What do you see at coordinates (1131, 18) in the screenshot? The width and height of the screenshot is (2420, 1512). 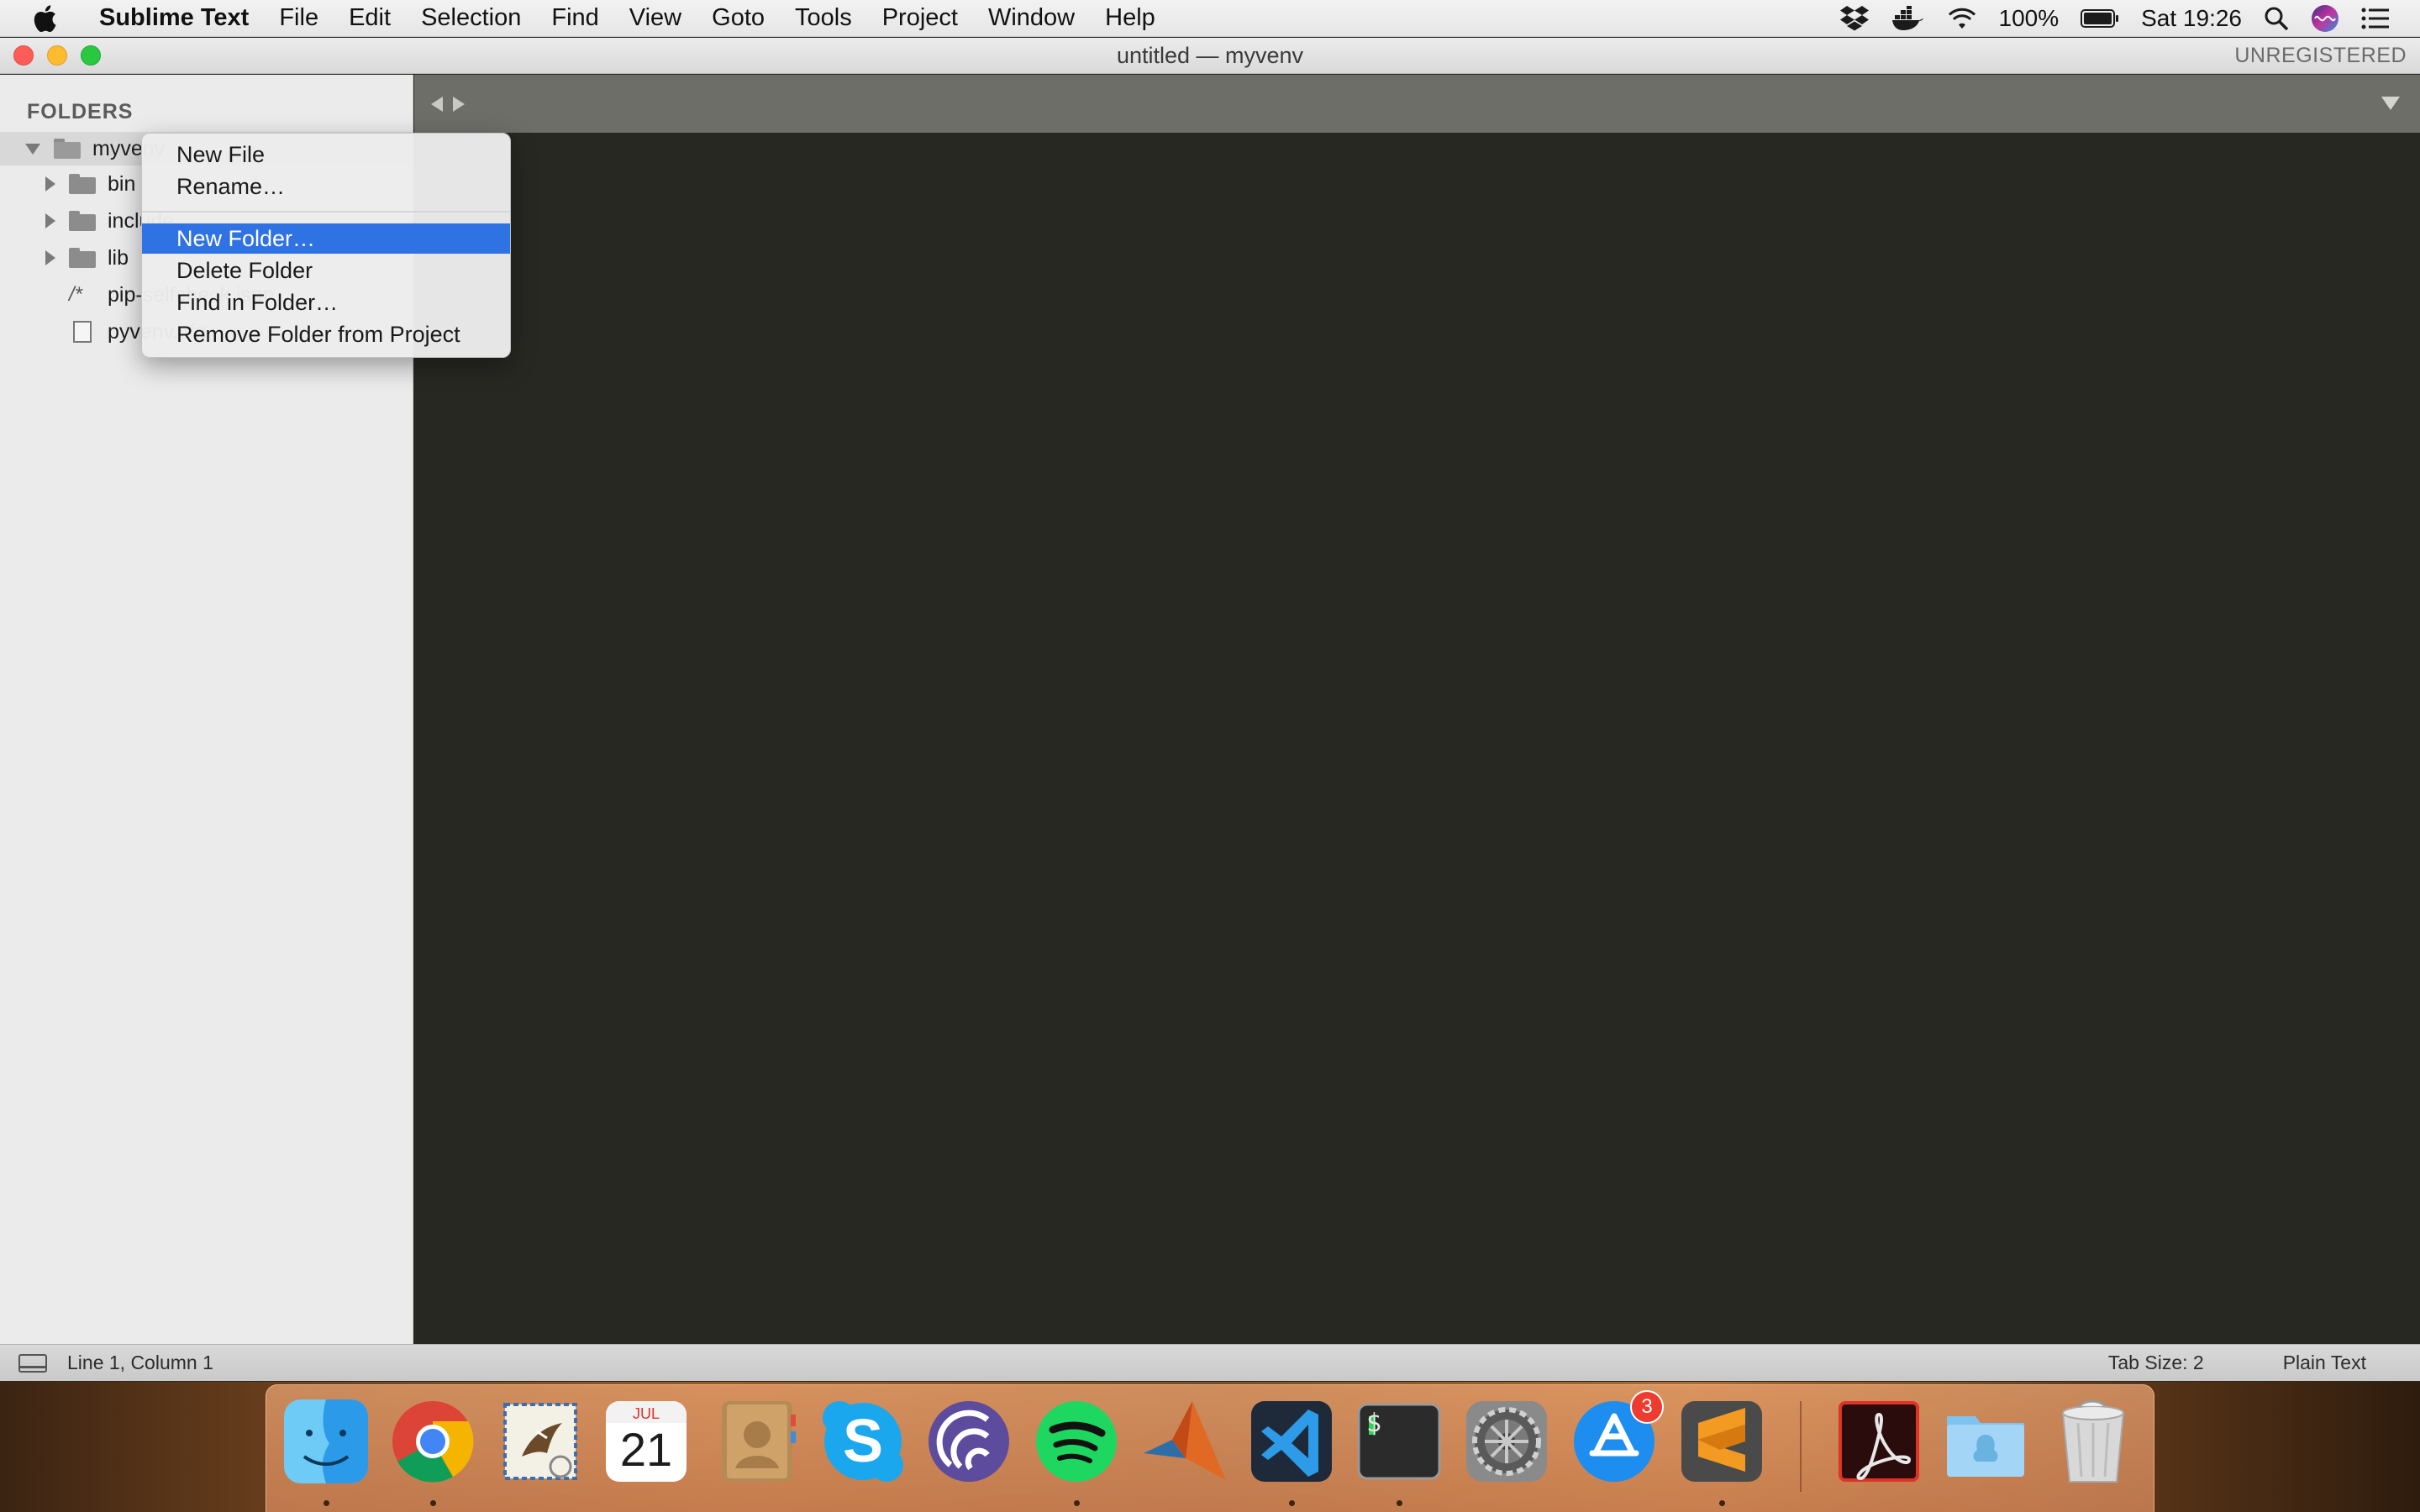 I see `menu-help: Help` at bounding box center [1131, 18].